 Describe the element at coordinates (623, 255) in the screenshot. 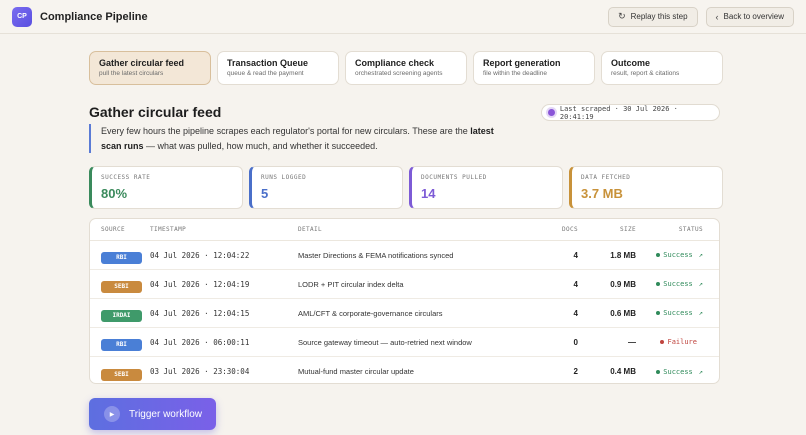

I see `size-cell: 1.8 MB` at that location.